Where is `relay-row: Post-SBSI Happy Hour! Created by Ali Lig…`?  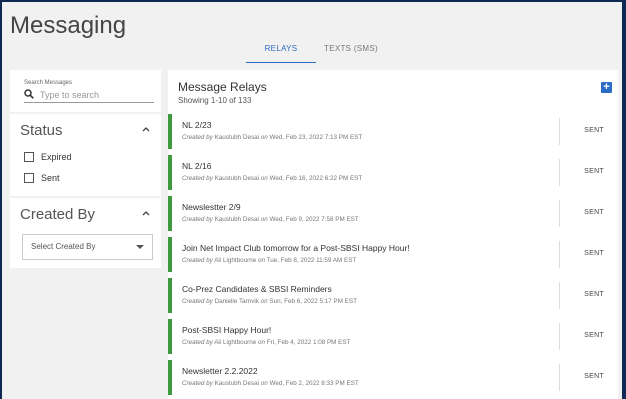 relay-row: Post-SBSI Happy Hour! Created by Ali Lig… is located at coordinates (393, 336).